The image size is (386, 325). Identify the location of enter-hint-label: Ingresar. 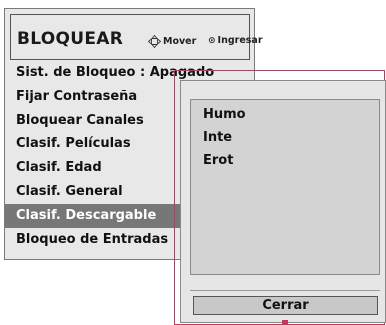
(240, 40).